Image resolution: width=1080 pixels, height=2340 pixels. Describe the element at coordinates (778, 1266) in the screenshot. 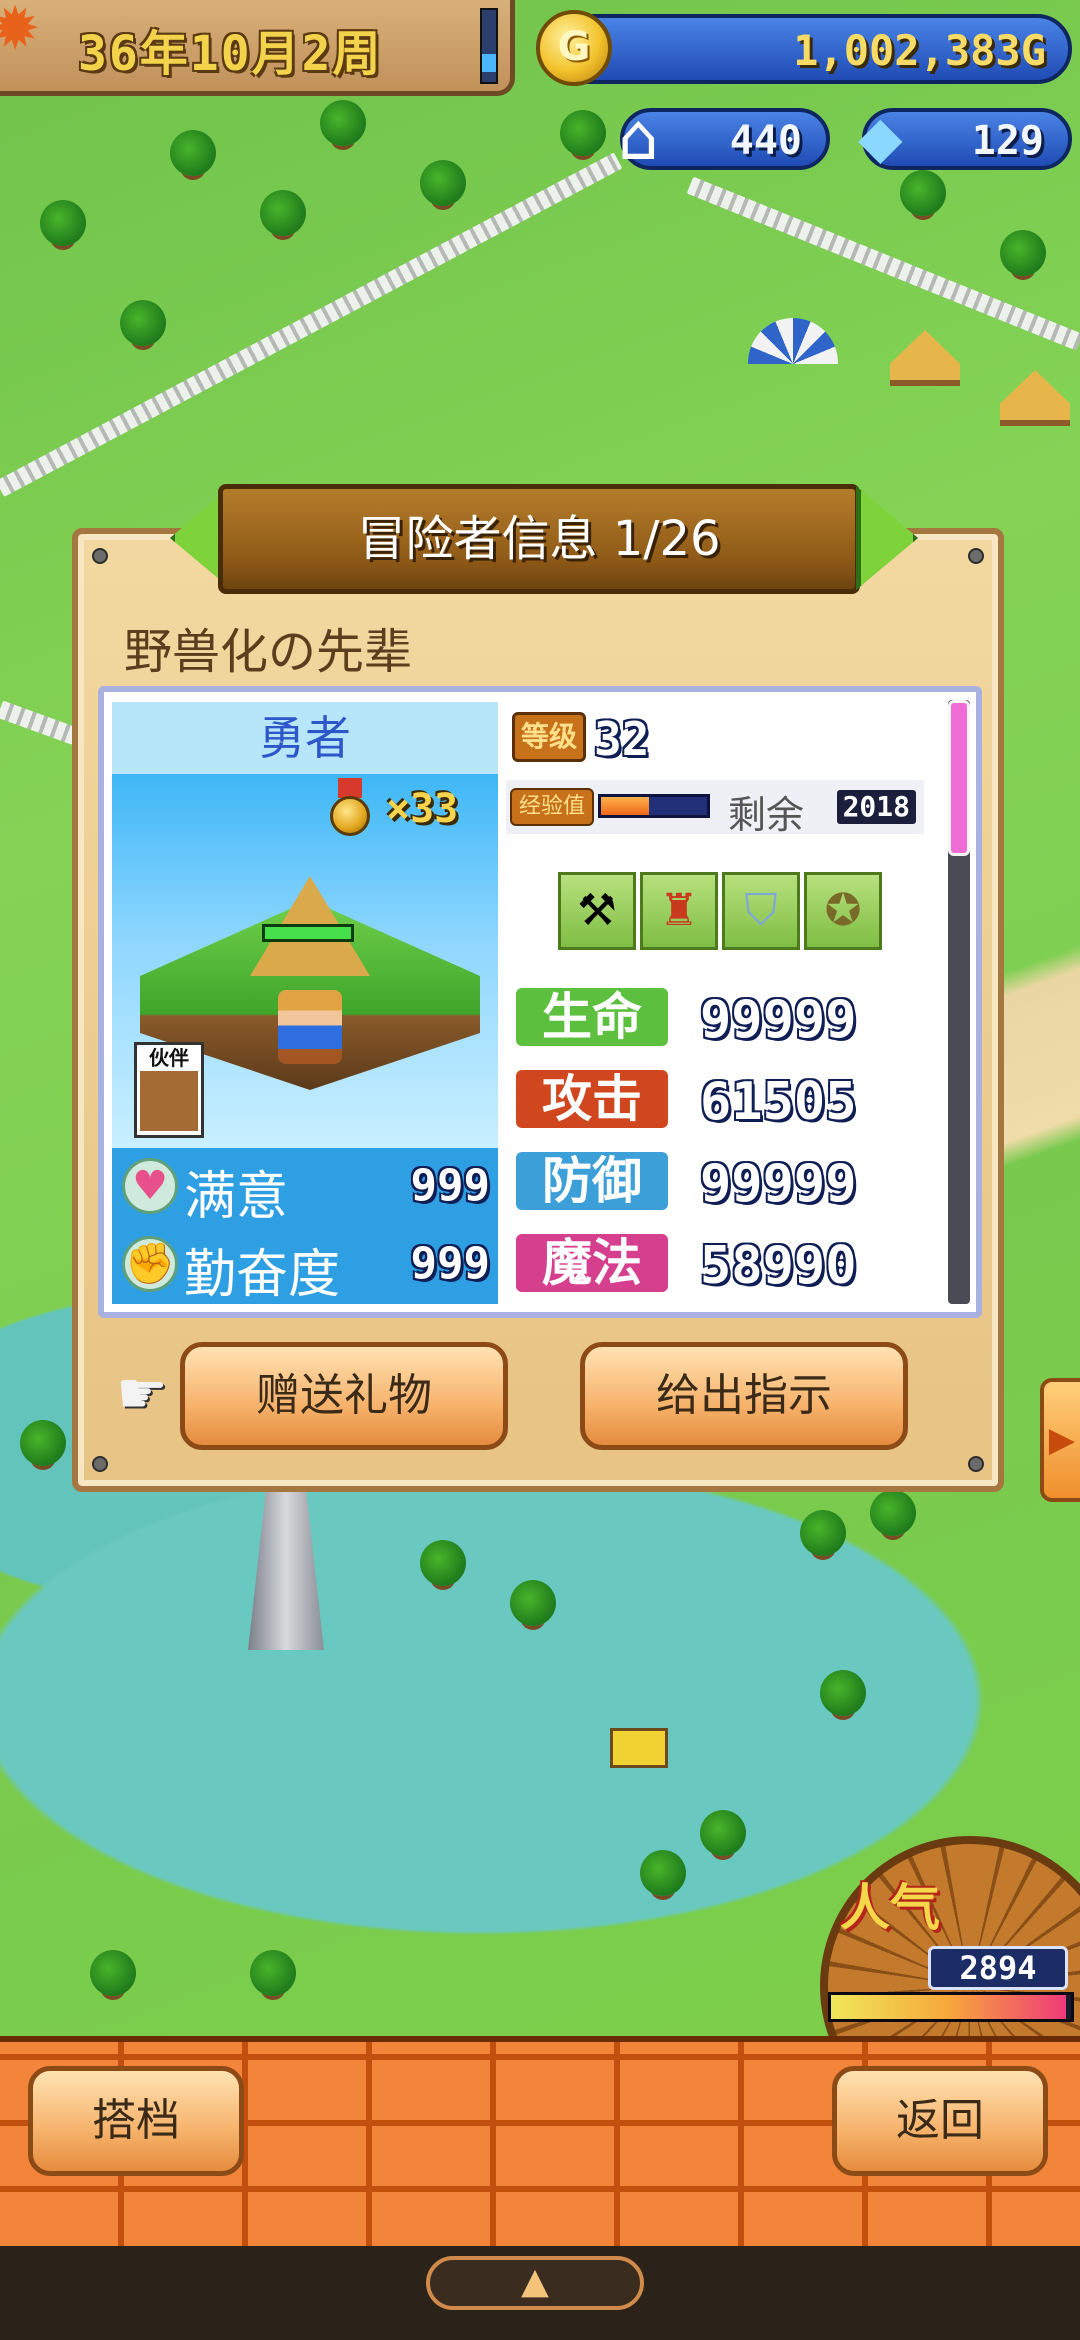

I see `stat-magic-value: 58990` at that location.